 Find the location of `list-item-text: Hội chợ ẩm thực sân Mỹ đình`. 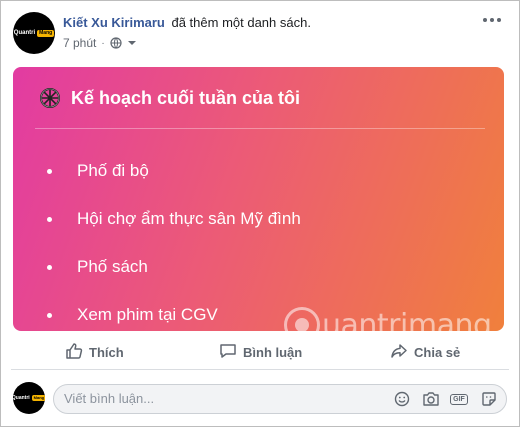

list-item-text: Hội chợ ẩm thực sân Mỹ đình is located at coordinates (189, 218).